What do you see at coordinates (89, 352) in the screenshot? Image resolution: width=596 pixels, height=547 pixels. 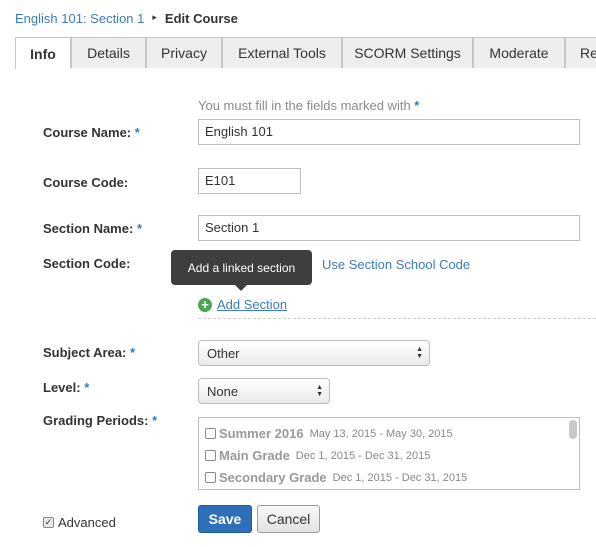 I see `subject-area-label: Subject Area: *` at bounding box center [89, 352].